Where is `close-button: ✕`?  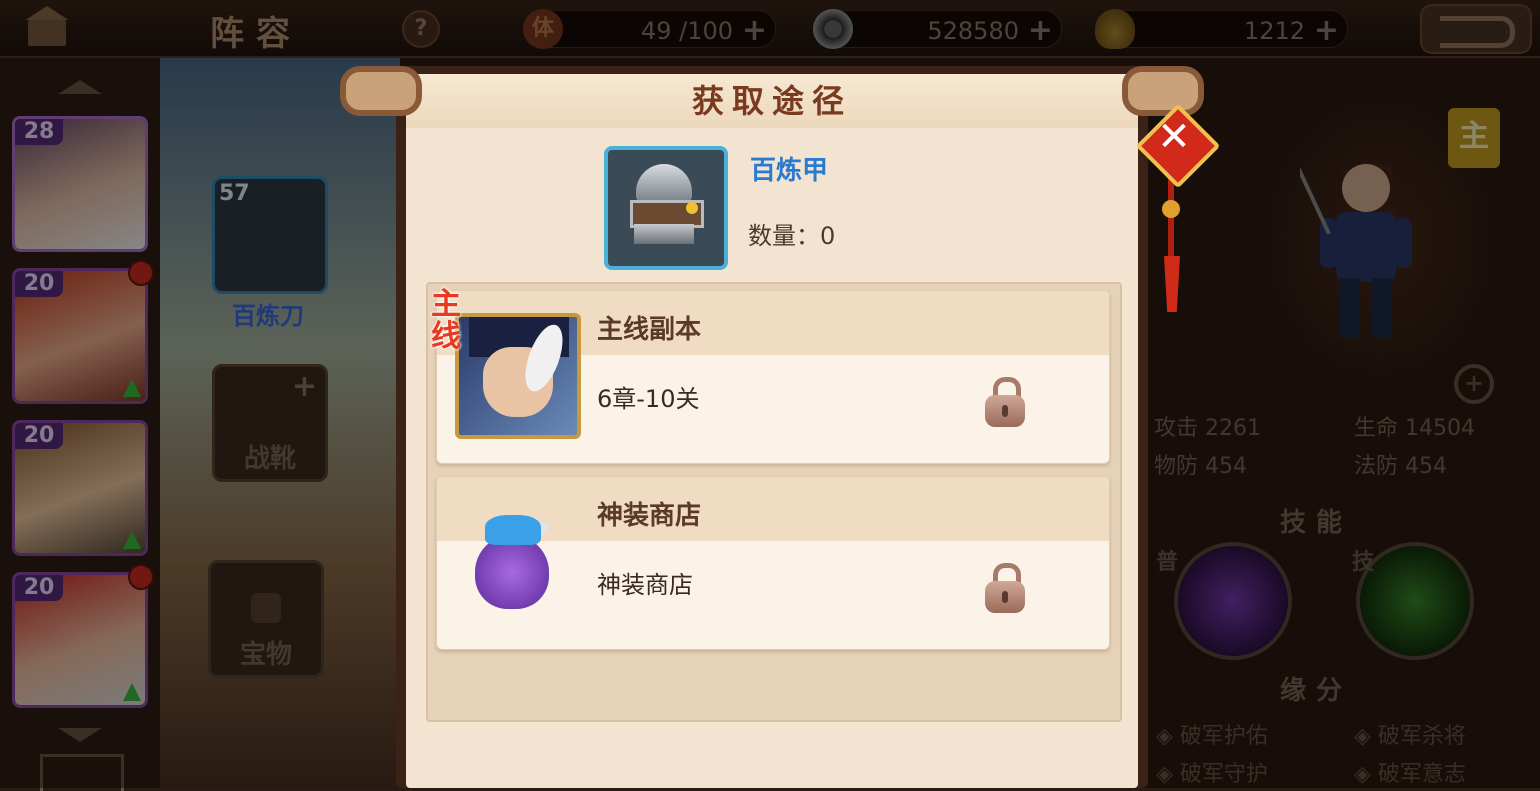 close-button: ✕ is located at coordinates (1178, 146).